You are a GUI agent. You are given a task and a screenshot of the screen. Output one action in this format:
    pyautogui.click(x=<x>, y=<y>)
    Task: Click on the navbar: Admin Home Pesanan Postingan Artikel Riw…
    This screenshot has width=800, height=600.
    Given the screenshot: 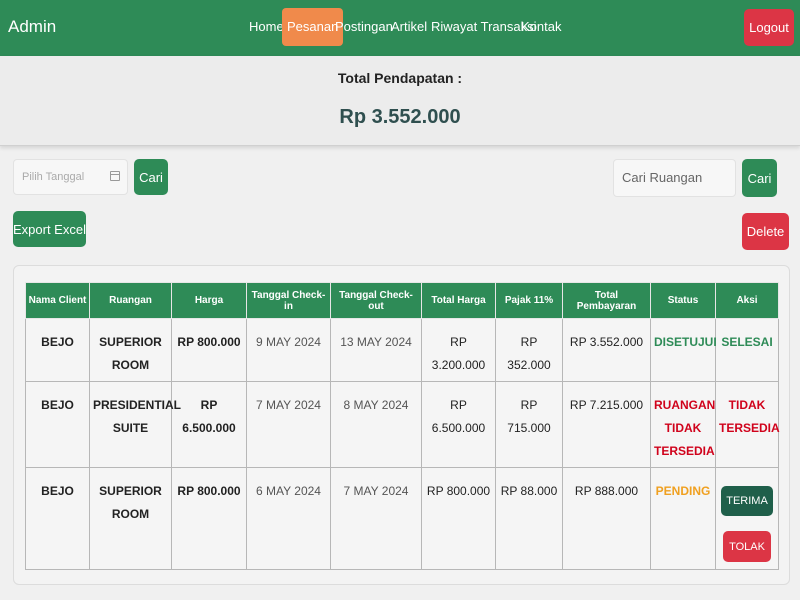 What is the action you would take?
    pyautogui.click(x=400, y=28)
    